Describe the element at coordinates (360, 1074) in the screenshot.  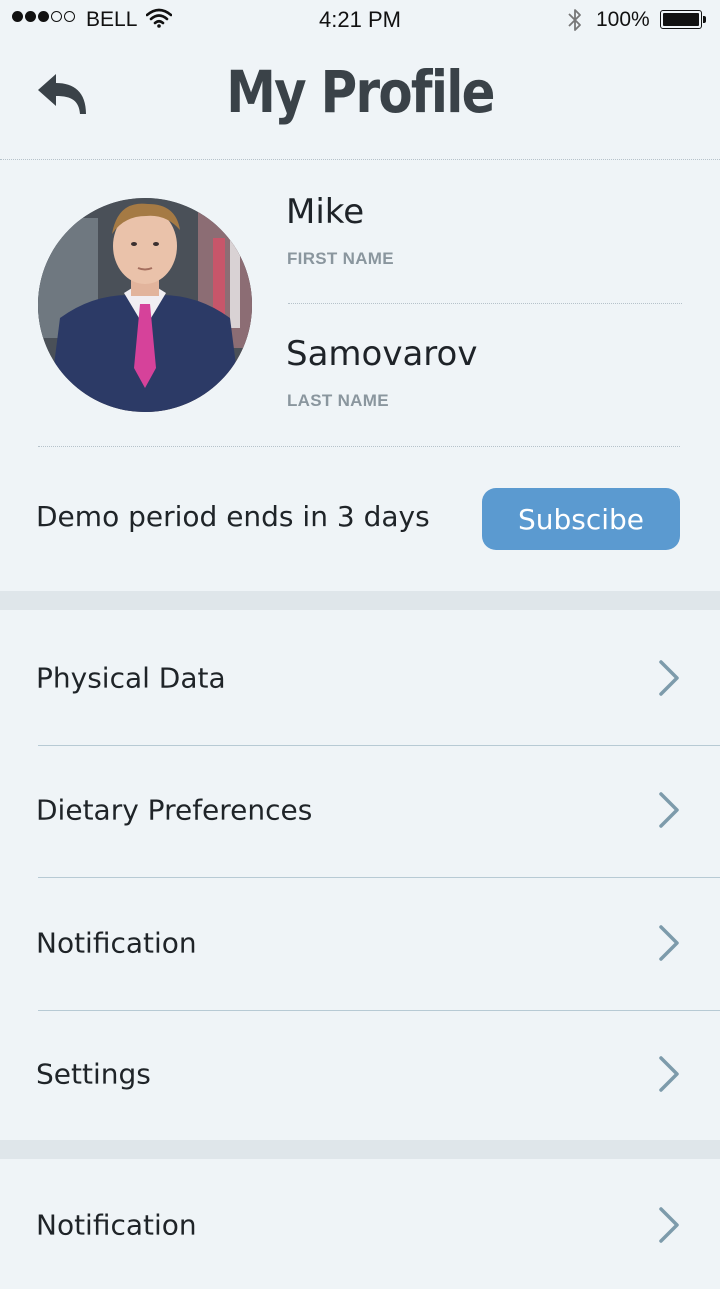
I see `menu-item-settings: Settings` at that location.